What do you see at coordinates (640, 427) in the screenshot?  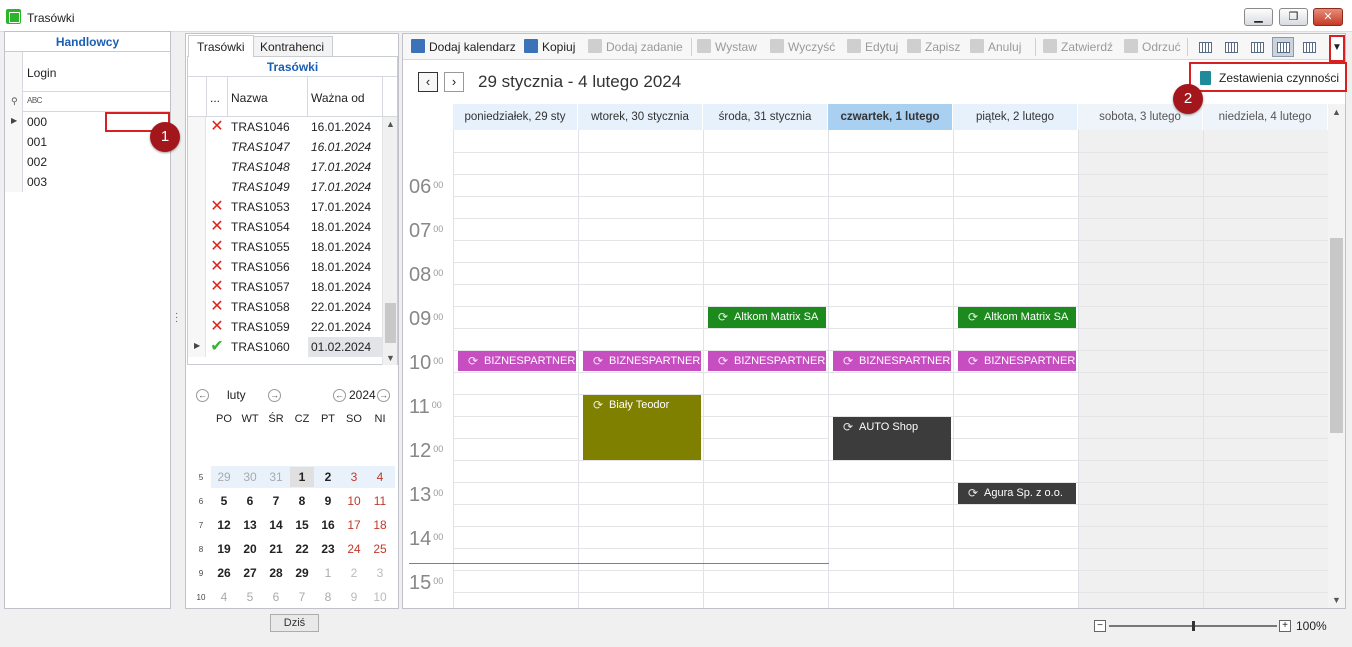 I see `appointment: ⟳ Biały Teodor` at bounding box center [640, 427].